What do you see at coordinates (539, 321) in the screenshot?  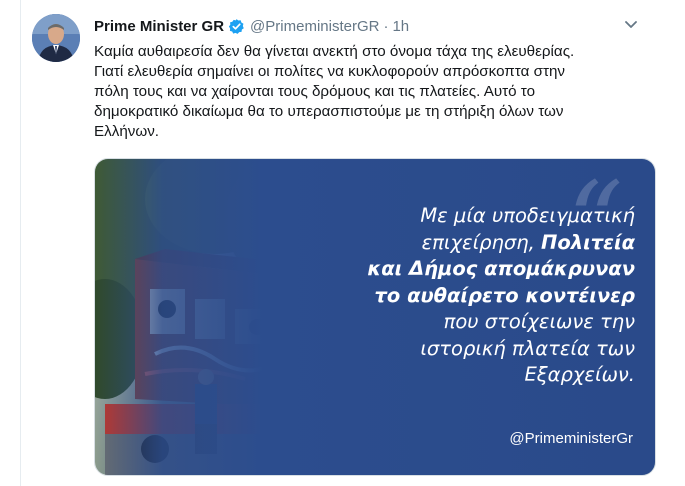 I see `quote-line: που στοίχειωνε την` at bounding box center [539, 321].